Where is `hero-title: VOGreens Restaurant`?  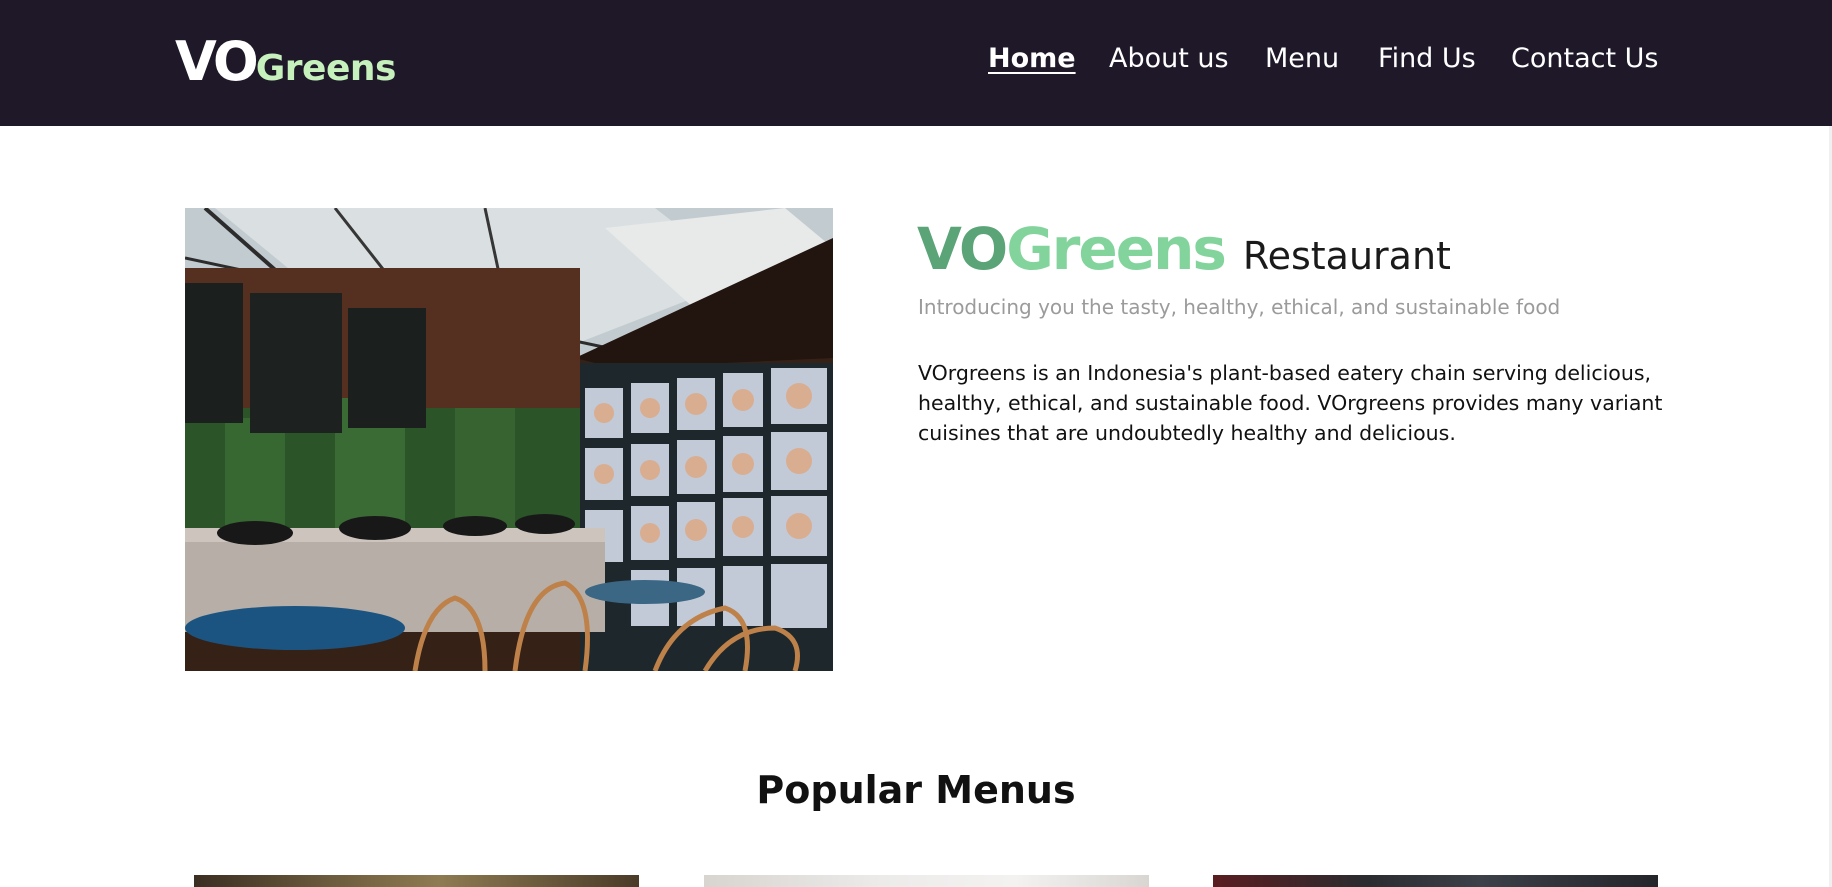 hero-title: VOGreens Restaurant is located at coordinates (1184, 249).